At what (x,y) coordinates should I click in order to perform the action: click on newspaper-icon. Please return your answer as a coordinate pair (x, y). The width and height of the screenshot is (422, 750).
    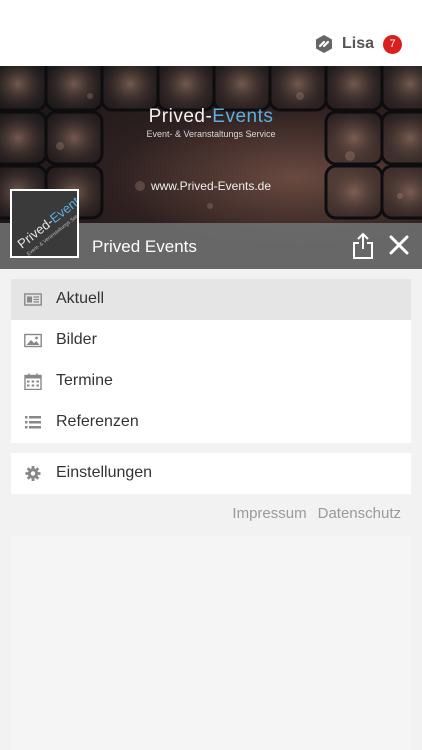
    Looking at the image, I should click on (33, 299).